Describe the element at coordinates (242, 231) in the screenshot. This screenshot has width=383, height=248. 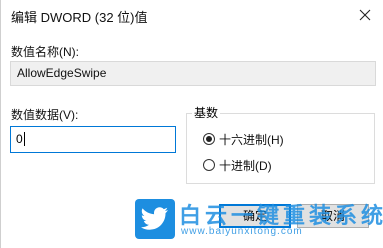
I see `watermark-url: www.baiyunxitong.com` at that location.